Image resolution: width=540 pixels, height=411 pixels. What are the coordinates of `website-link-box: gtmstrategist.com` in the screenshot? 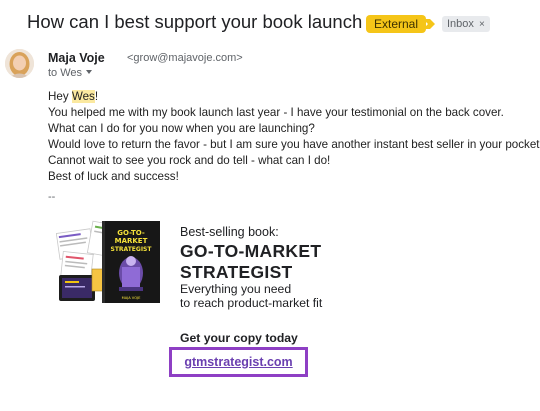 It's located at (238, 362).